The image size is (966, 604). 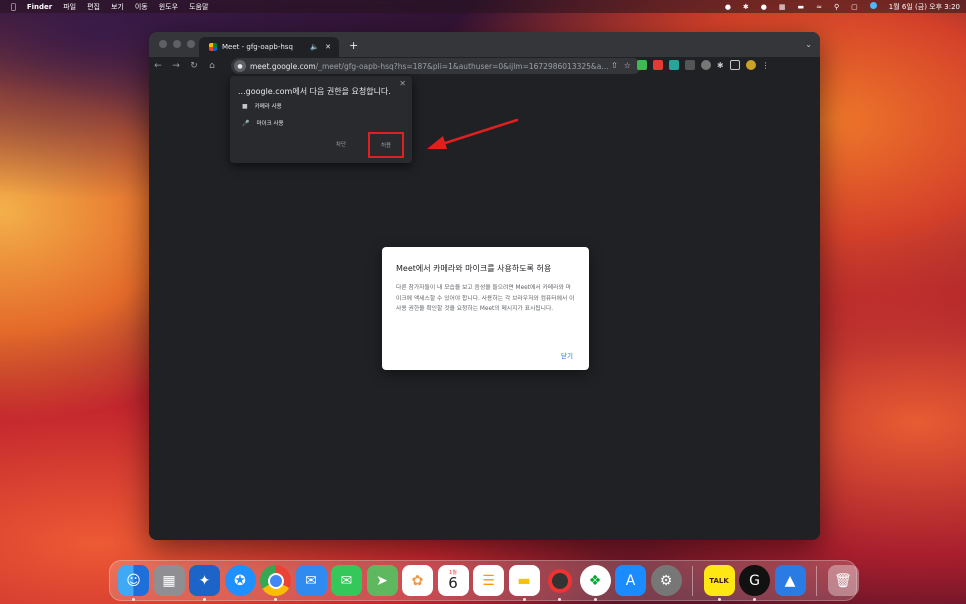 I want to click on extension-teal-icon, so click(x=673, y=65).